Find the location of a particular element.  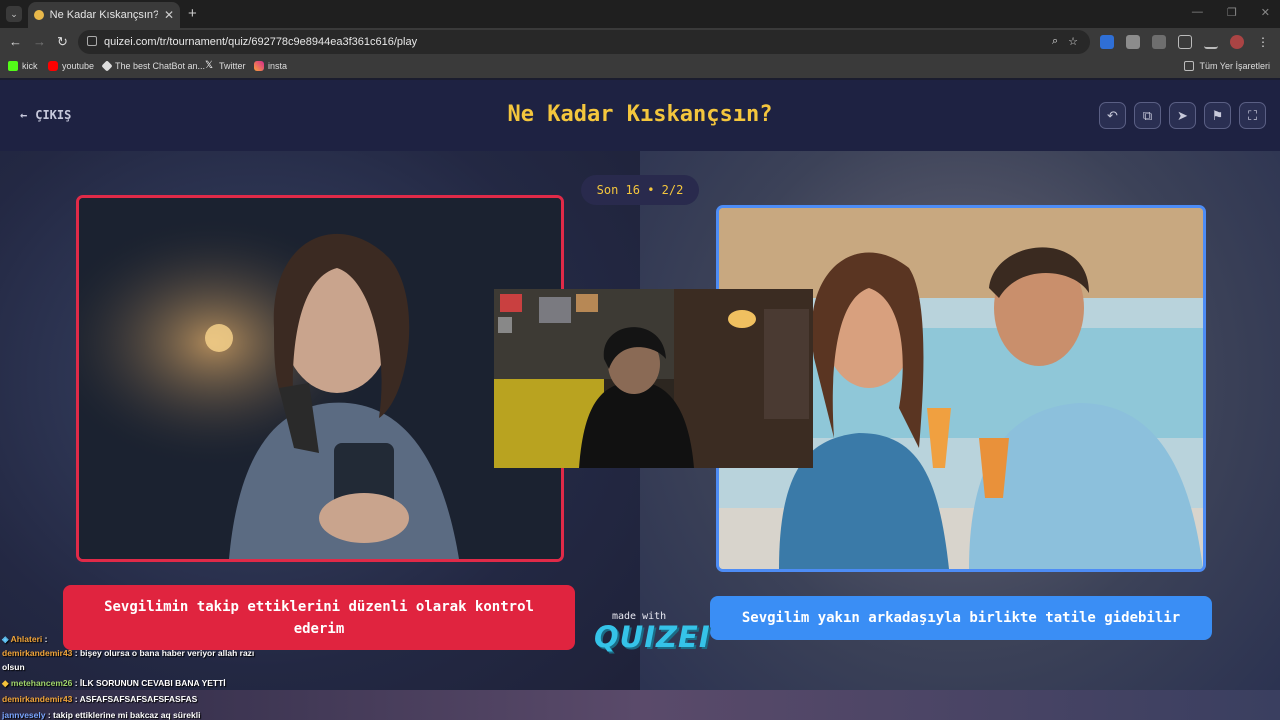

new-tab-button: + is located at coordinates (192, 13).